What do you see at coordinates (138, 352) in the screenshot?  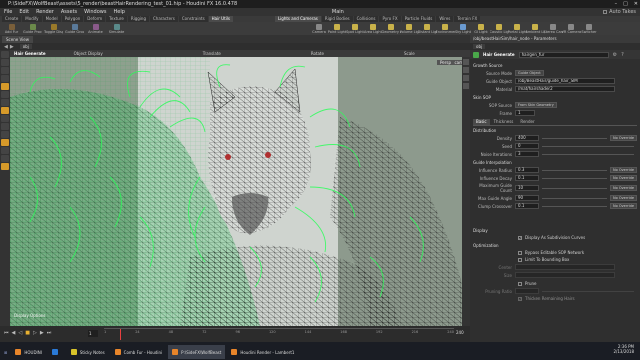 I see `taskbar-item: Comb Fur - Houdini` at bounding box center [138, 352].